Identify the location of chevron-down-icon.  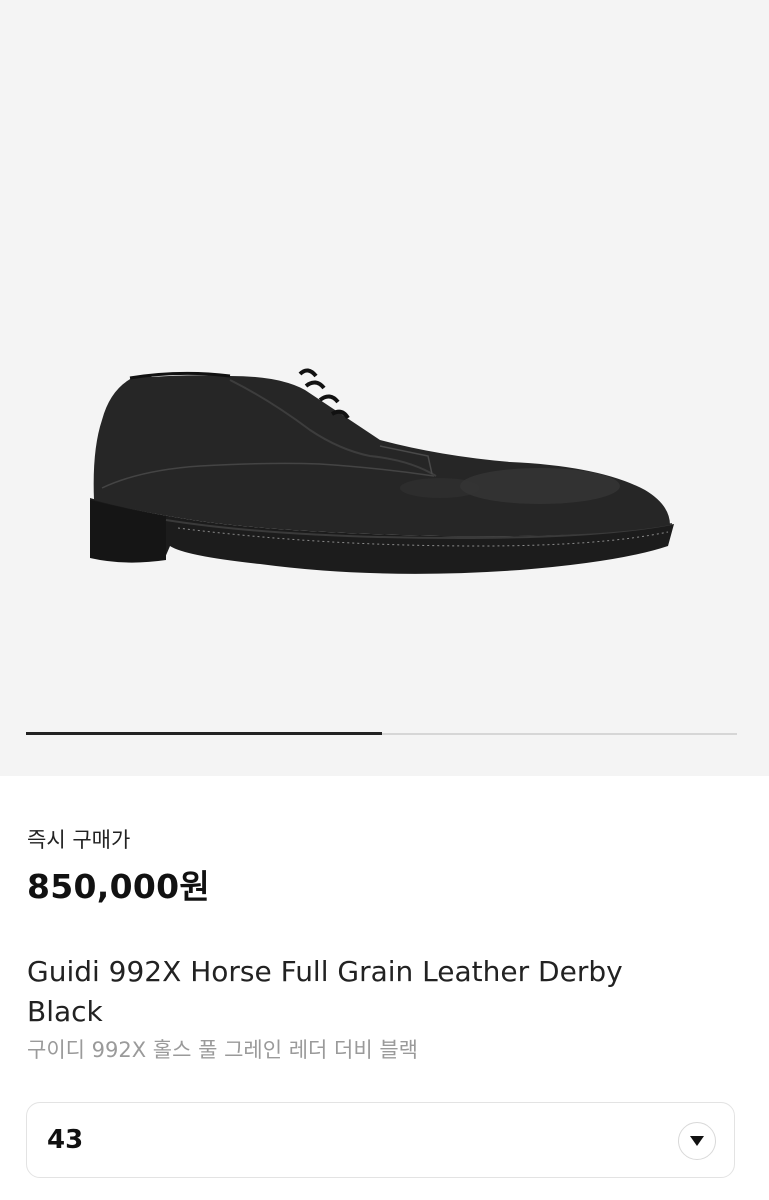
(697, 1141).